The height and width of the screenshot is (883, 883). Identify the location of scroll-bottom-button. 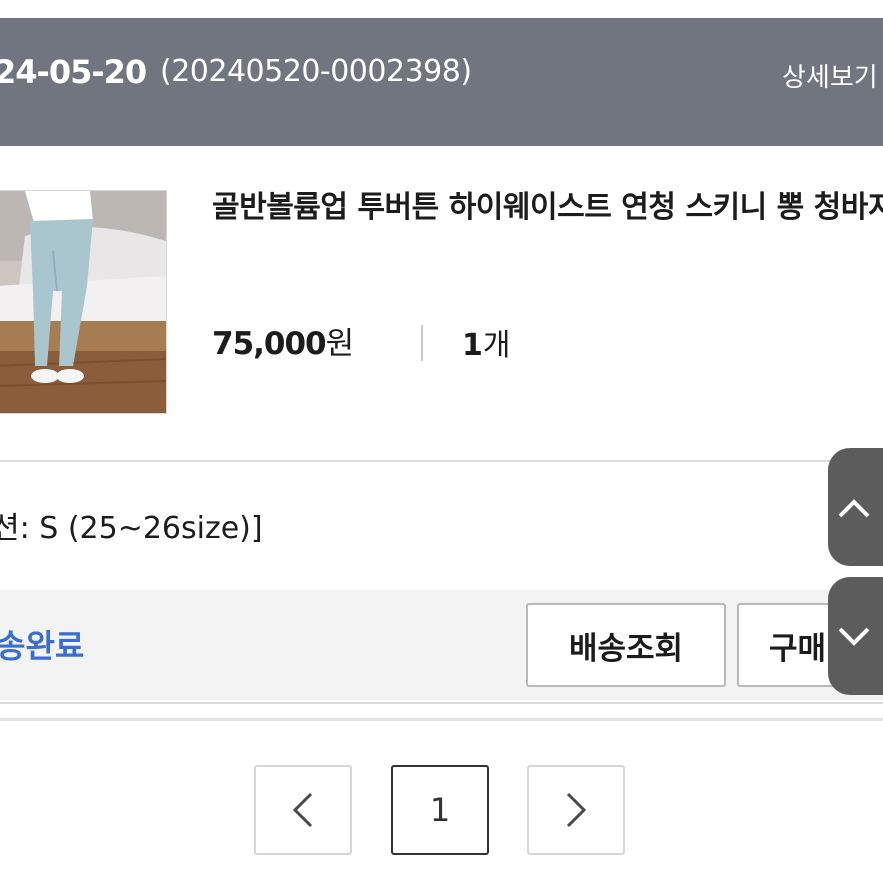
(855, 636).